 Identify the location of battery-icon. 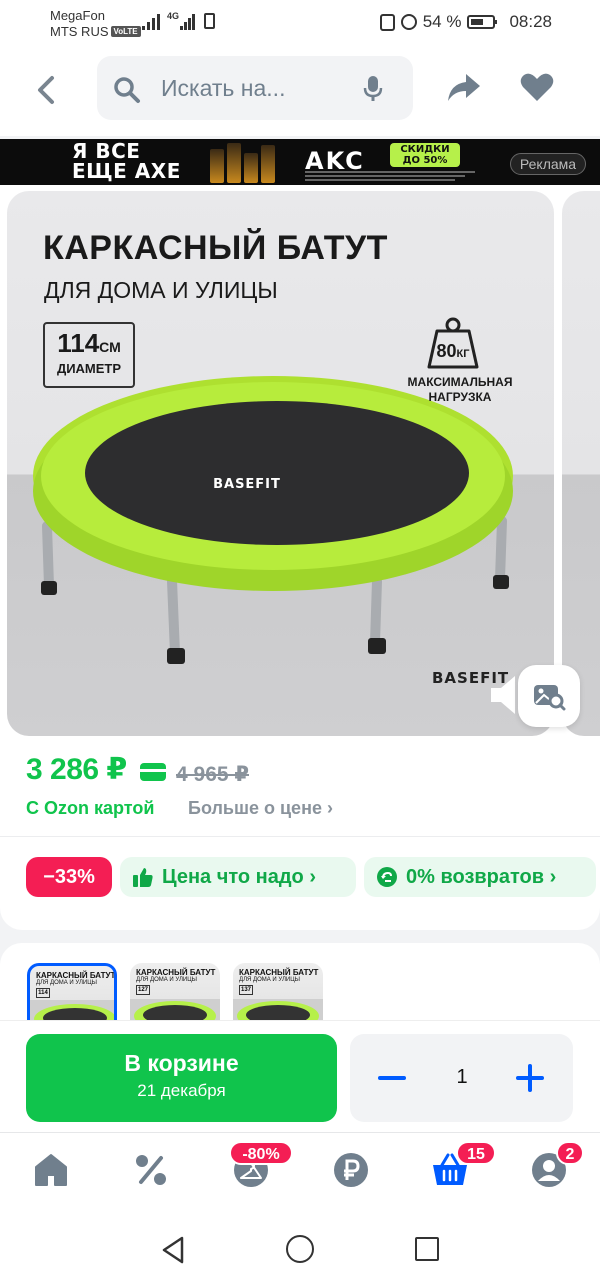
(482, 22).